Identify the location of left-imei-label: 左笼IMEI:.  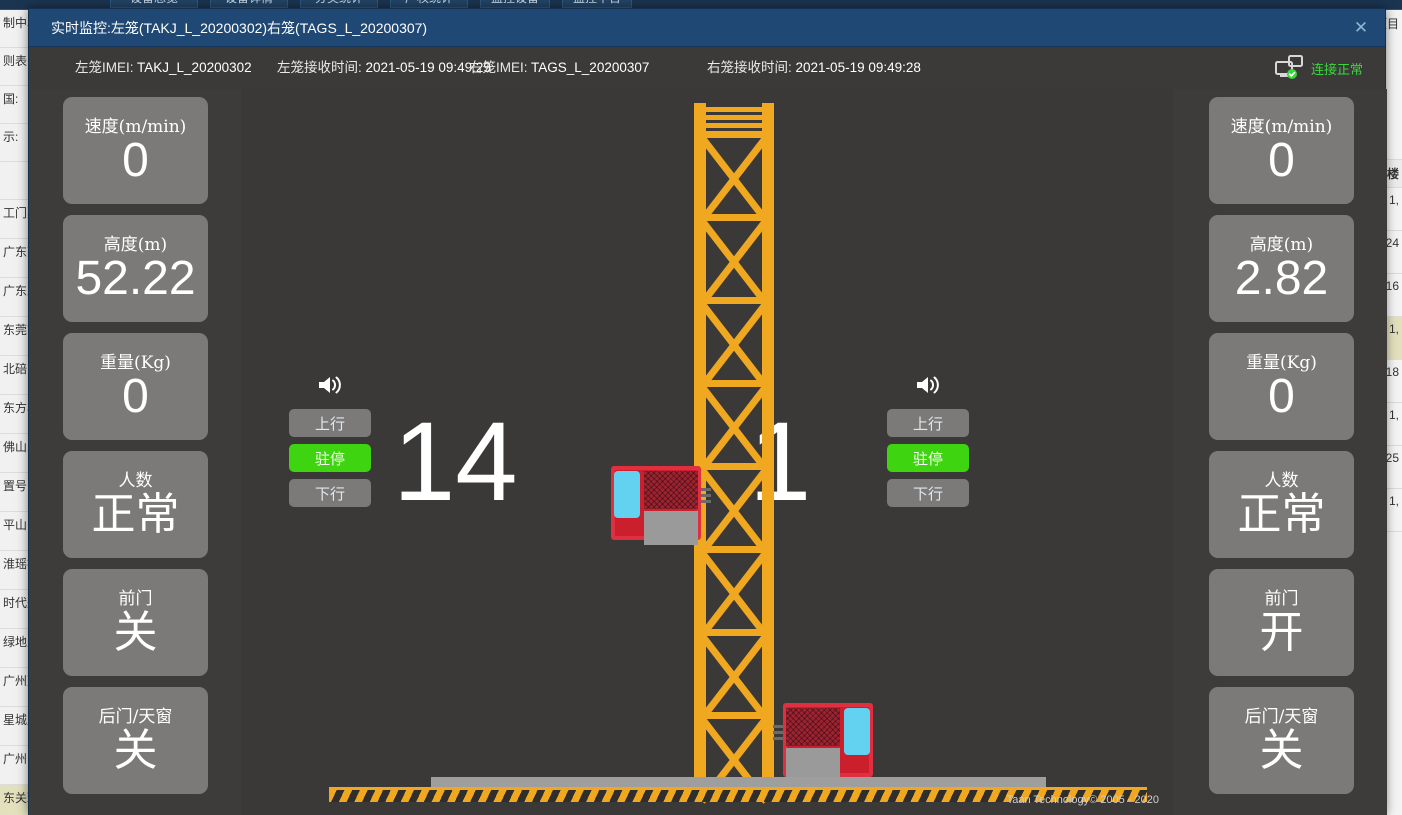
(104, 67).